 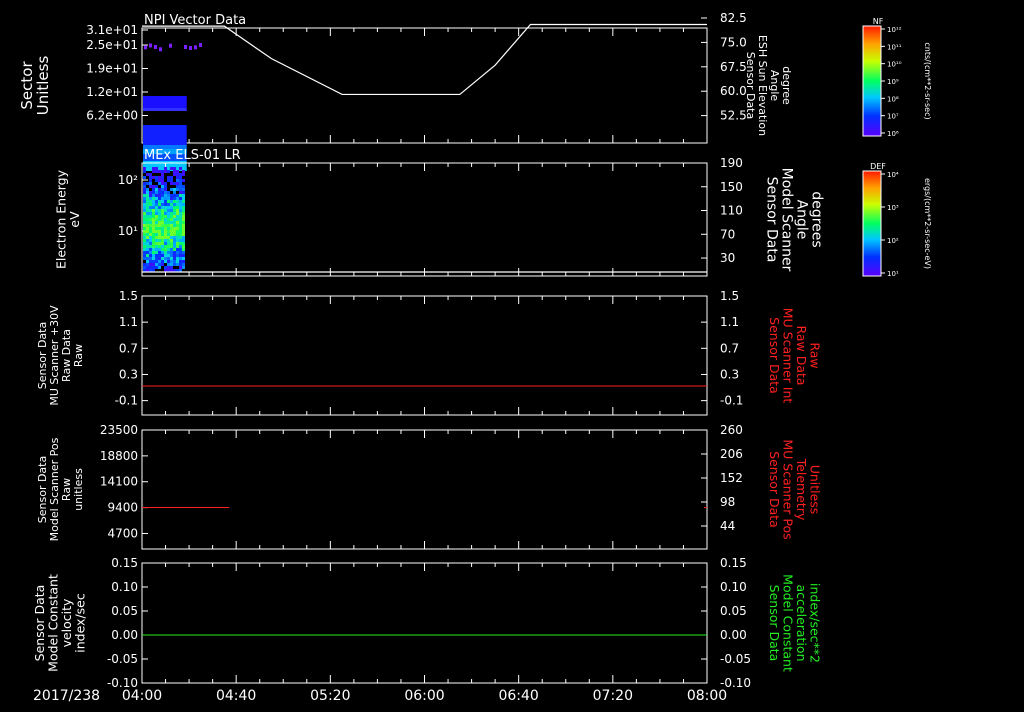 What do you see at coordinates (894, 65) in the screenshot?
I see `colorbar-tick-label: 10¹⁰` at bounding box center [894, 65].